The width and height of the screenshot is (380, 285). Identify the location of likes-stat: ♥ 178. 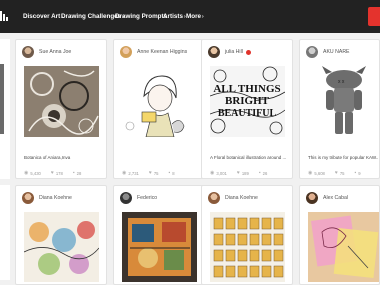
(57, 173).